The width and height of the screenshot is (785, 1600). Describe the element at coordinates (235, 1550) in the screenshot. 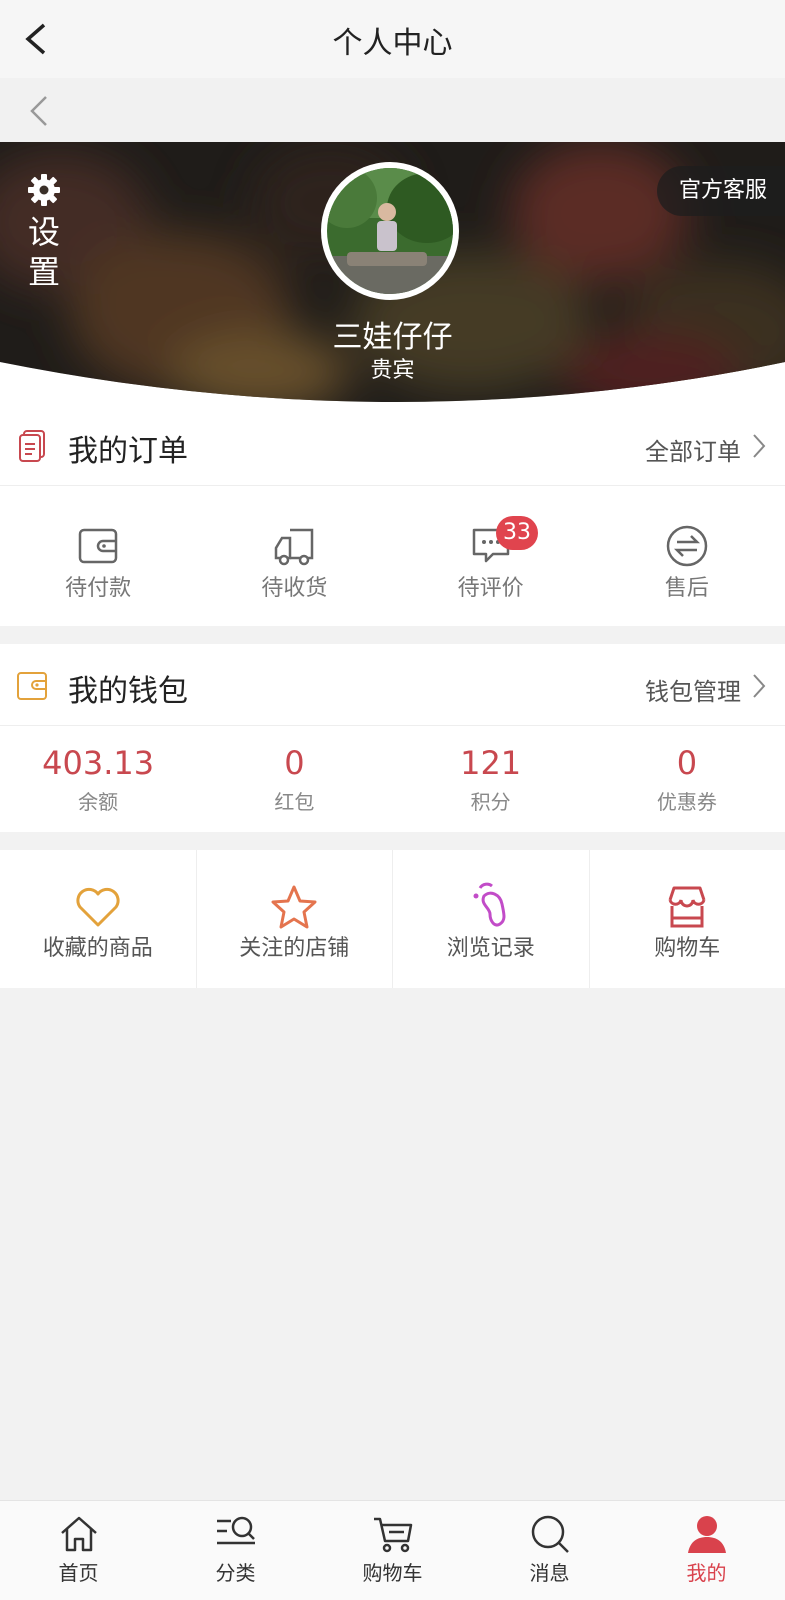

I see `tab-category: 分类` at that location.